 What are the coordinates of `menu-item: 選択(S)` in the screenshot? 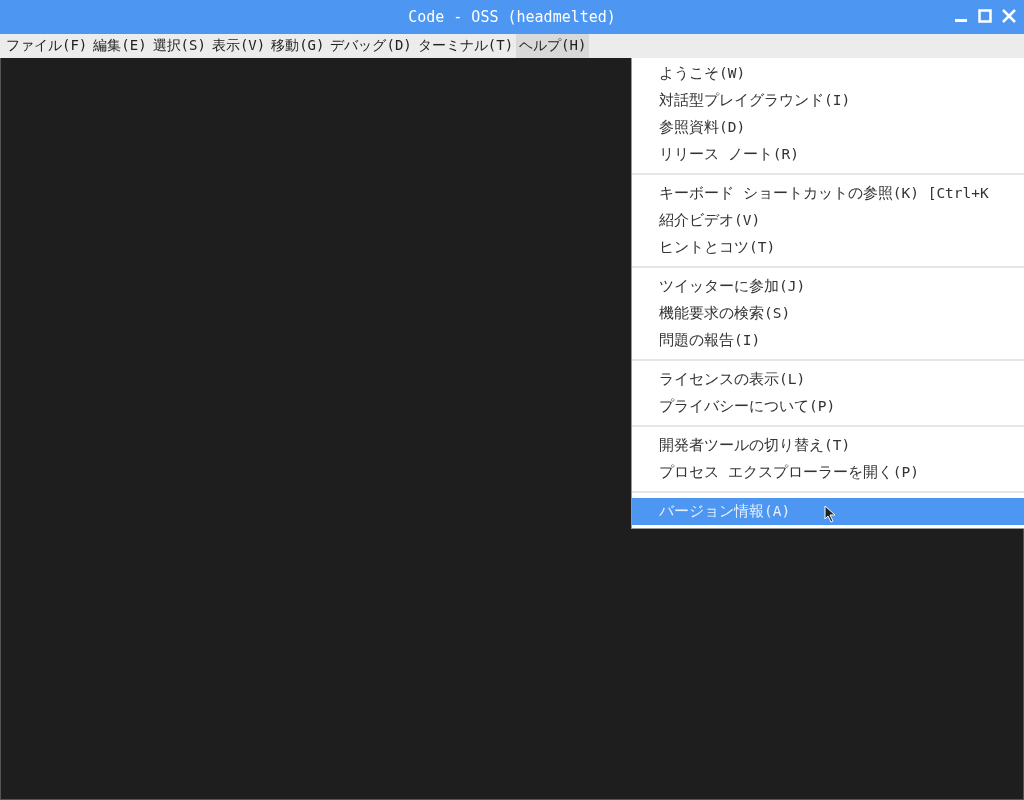 It's located at (179, 46).